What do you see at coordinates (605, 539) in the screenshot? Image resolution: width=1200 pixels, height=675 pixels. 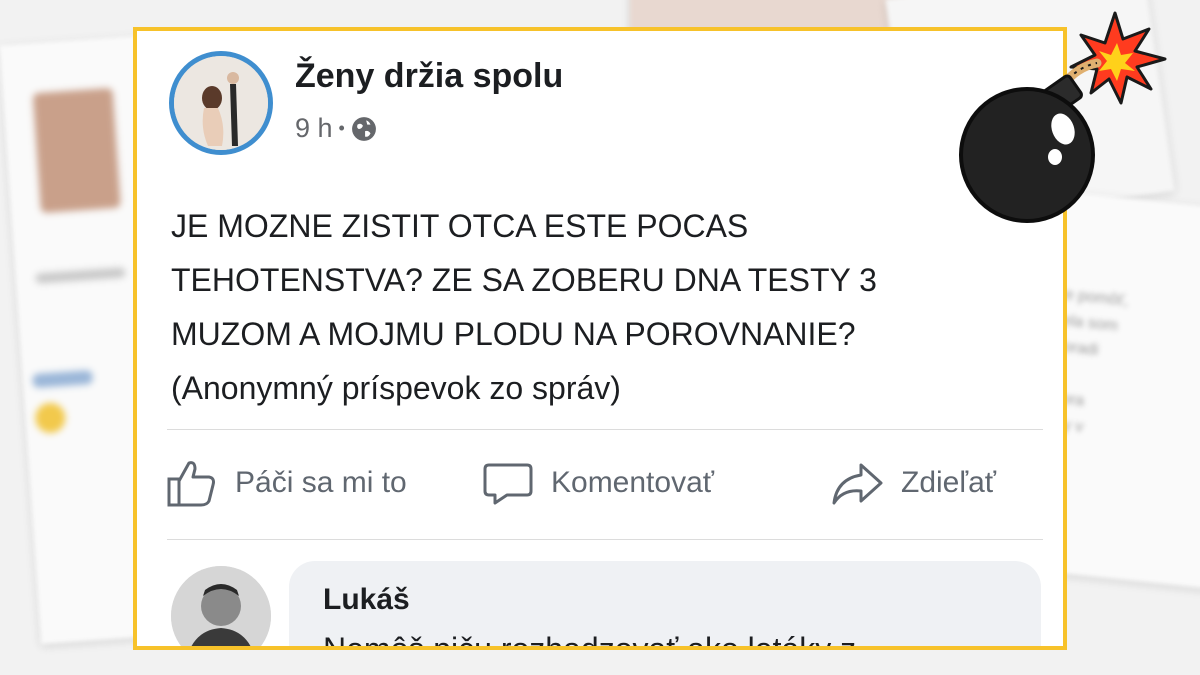 I see `actions-divider-bottom` at bounding box center [605, 539].